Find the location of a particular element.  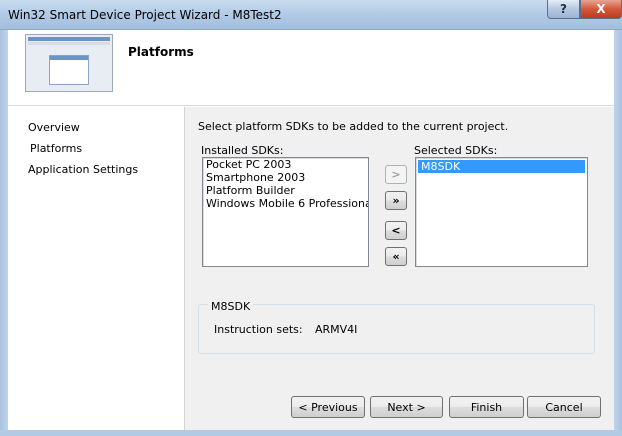

window-frame-left is located at coordinates (4, 233).